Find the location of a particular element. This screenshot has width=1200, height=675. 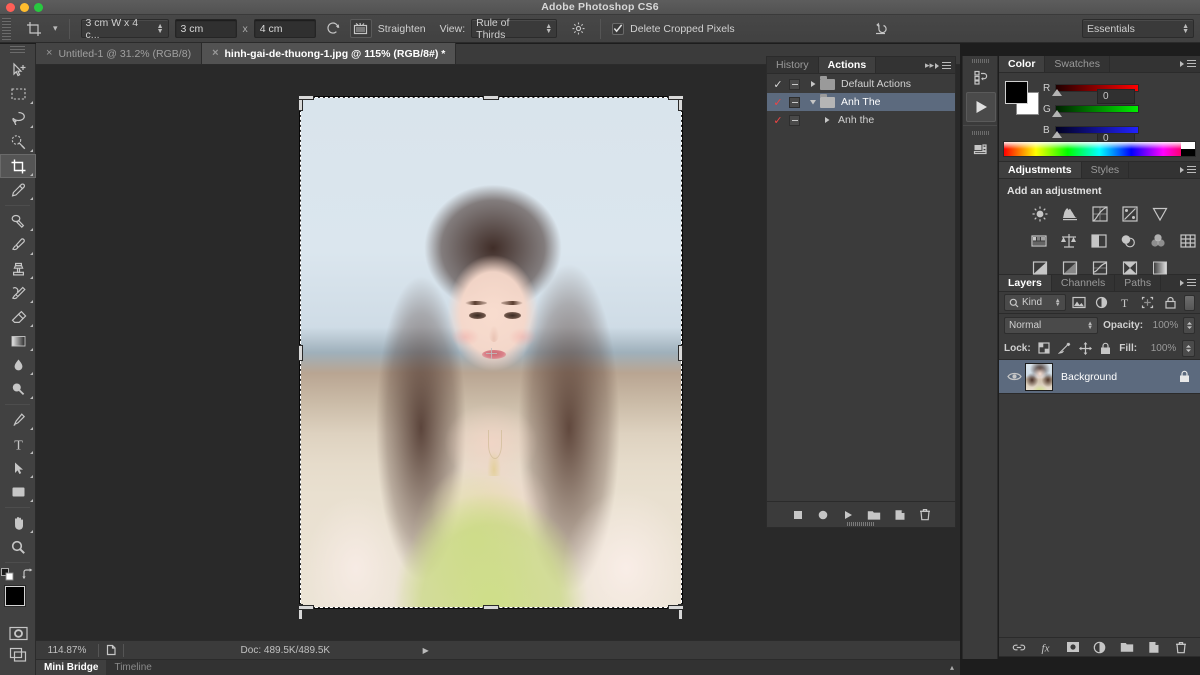

layer-thumbnail is located at coordinates (1039, 376).